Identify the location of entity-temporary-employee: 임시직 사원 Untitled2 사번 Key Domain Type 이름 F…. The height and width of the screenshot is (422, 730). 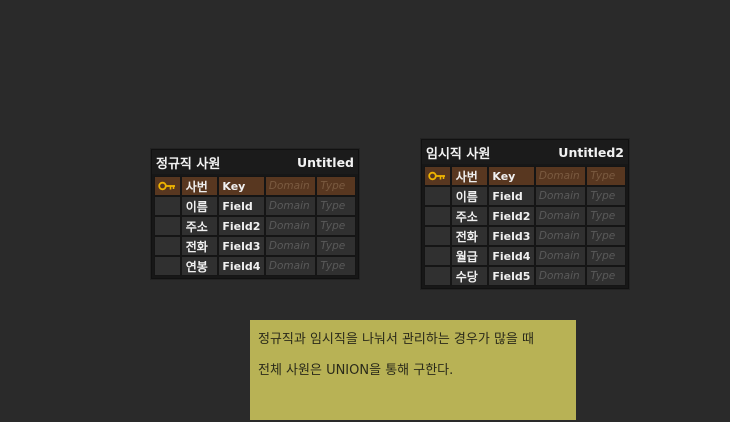
(525, 214).